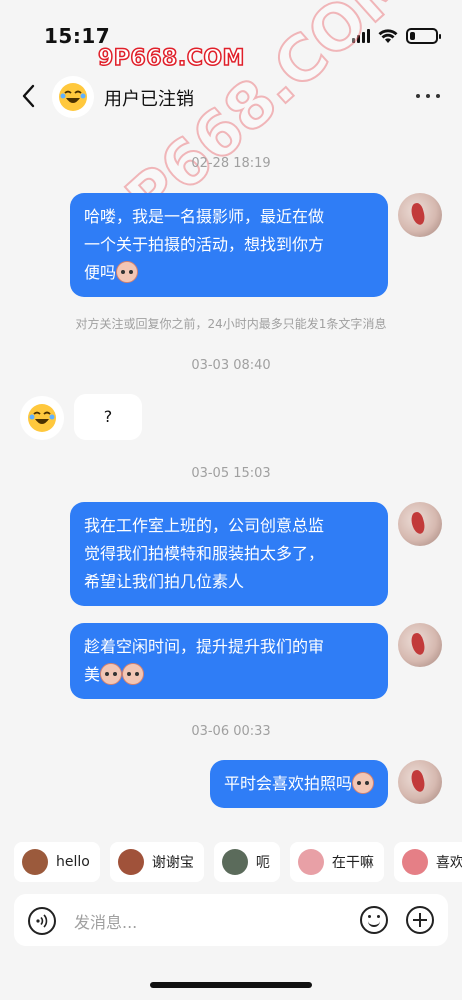  I want to click on battery-level, so click(412, 36).